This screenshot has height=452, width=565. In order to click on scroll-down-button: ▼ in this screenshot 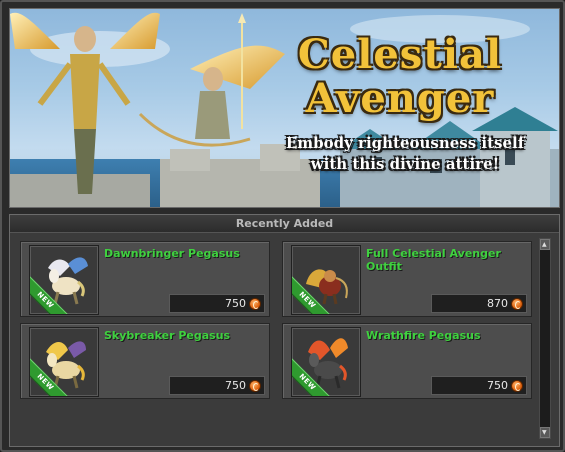, I will do `click(545, 432)`.